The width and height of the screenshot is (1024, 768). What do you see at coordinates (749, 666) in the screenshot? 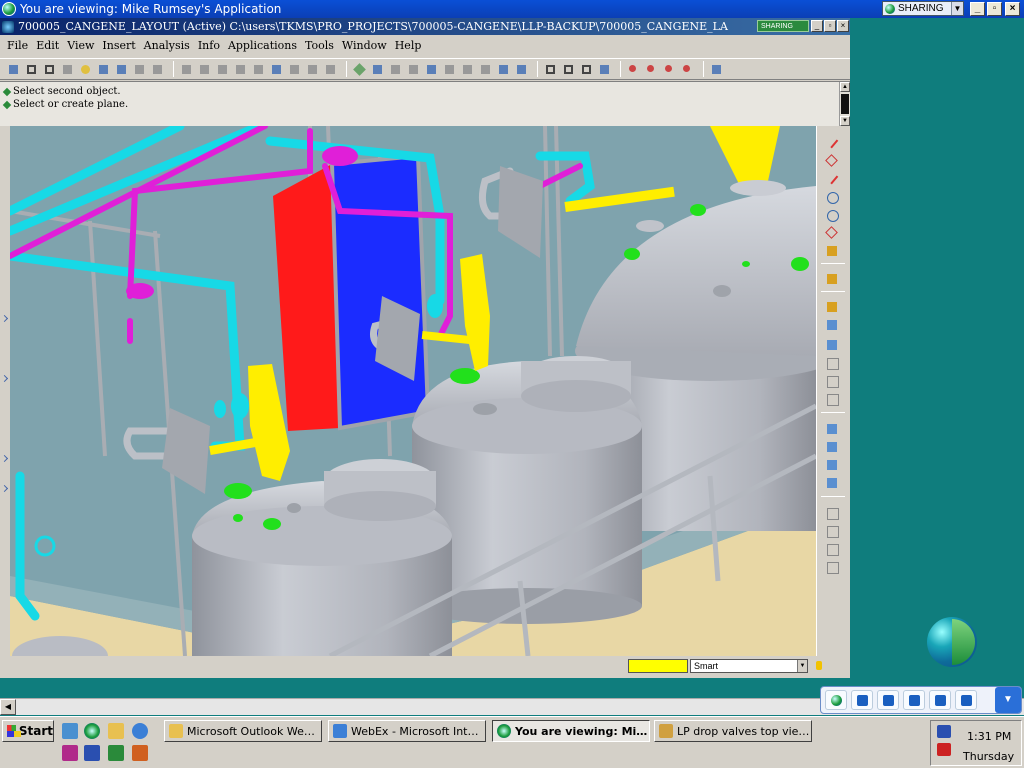
I see `selection-filter-select: Smart ▼` at bounding box center [749, 666].